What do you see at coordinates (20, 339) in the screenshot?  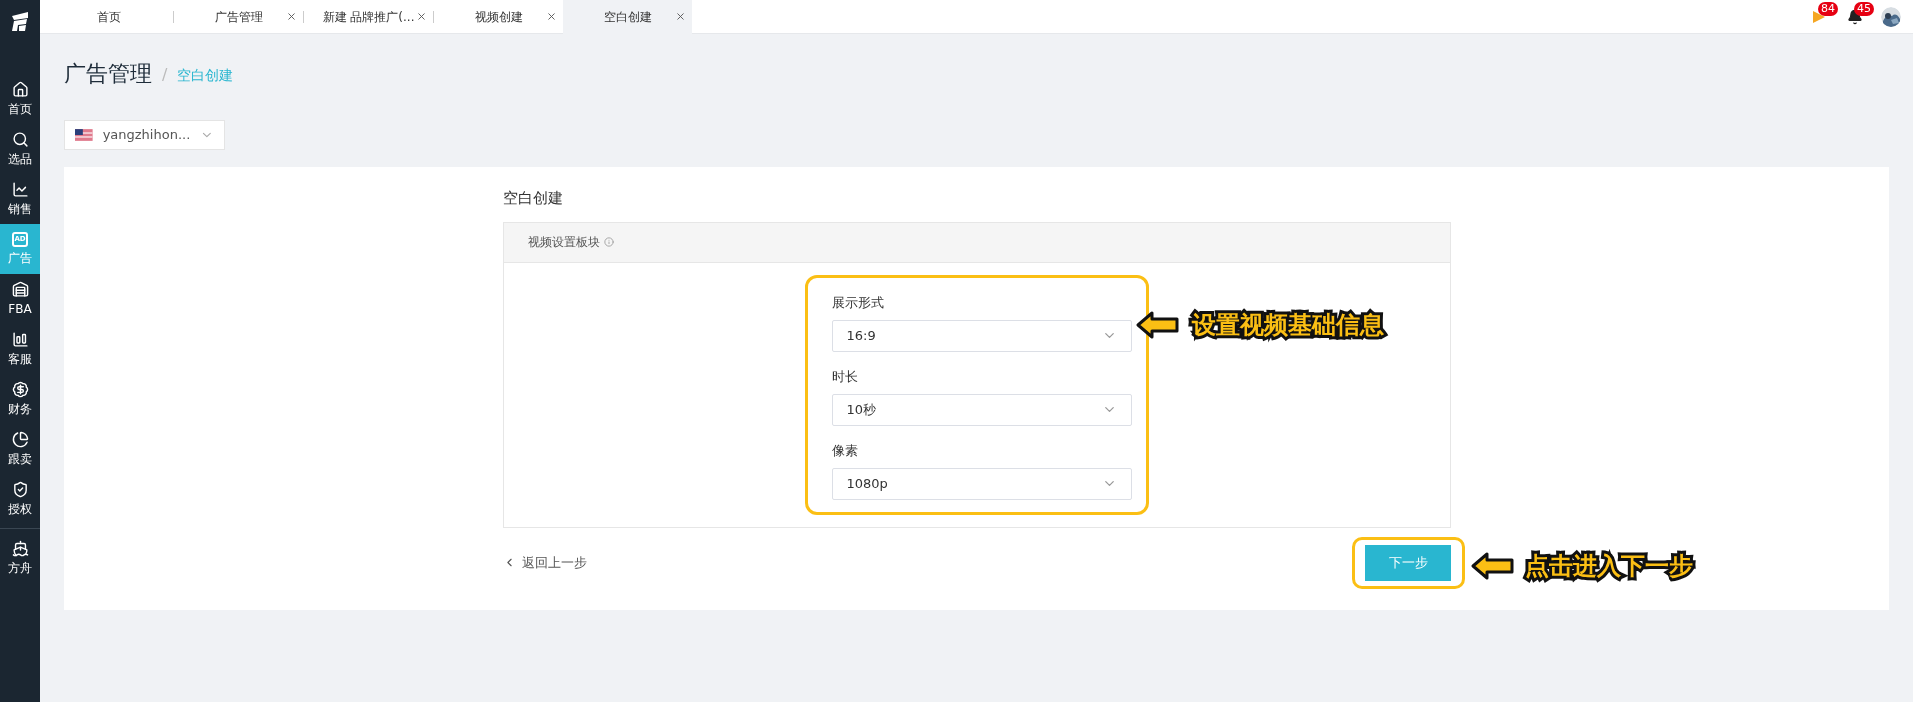 I see `bar-chart-icon` at bounding box center [20, 339].